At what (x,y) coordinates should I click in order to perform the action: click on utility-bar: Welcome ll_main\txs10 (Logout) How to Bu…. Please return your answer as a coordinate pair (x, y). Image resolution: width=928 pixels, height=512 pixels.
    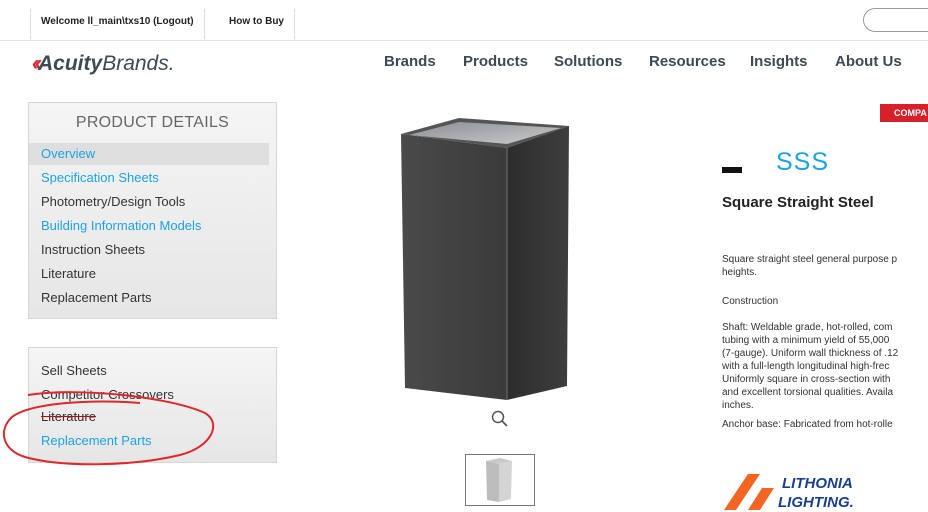
    Looking at the image, I should click on (464, 20).